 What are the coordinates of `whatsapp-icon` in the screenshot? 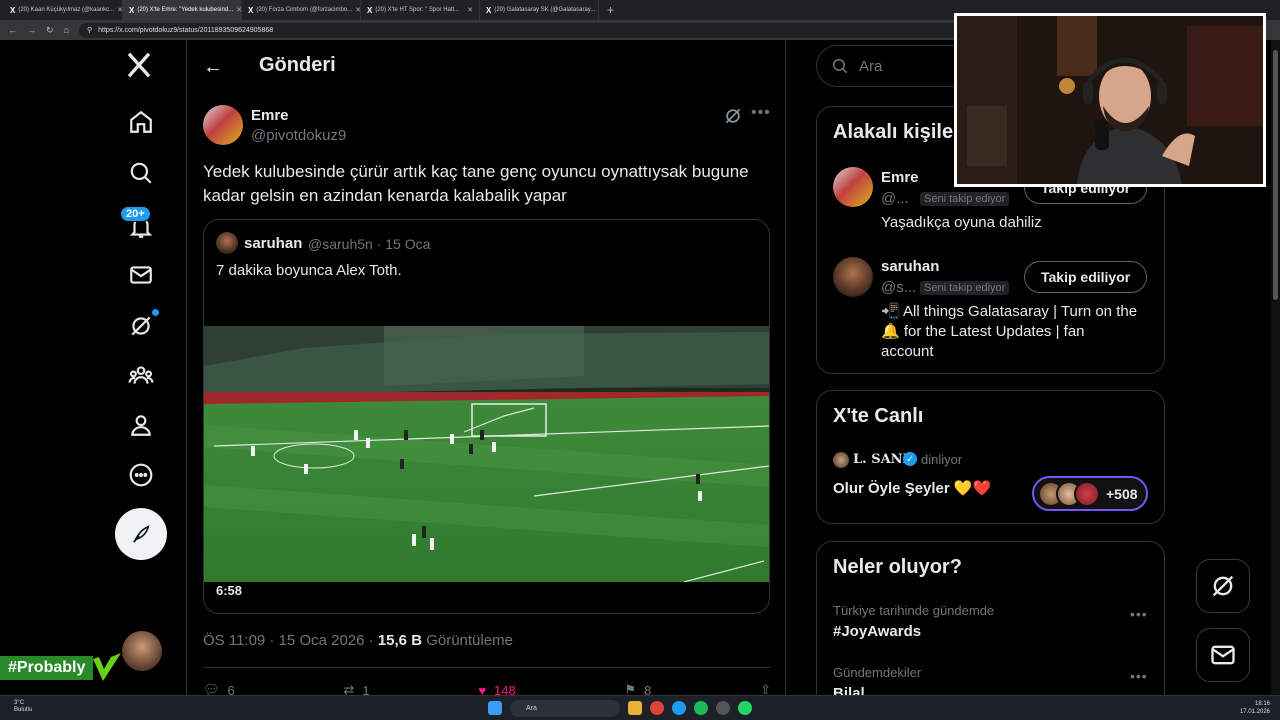 It's located at (745, 708).